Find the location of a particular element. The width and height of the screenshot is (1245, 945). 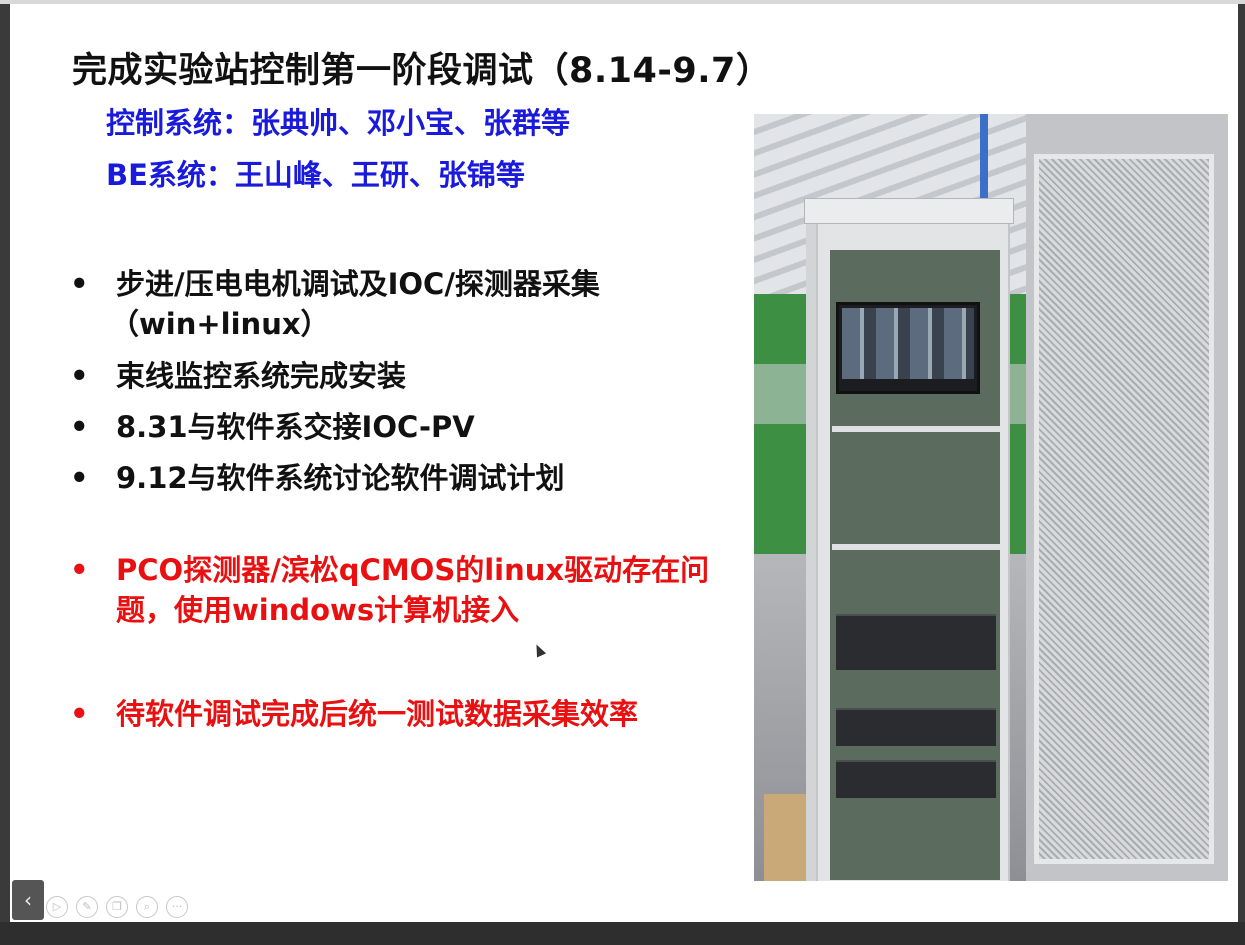

bullet-item-highlight: • 待软件调试完成后统一测试数据采集效率 is located at coordinates (406, 714).